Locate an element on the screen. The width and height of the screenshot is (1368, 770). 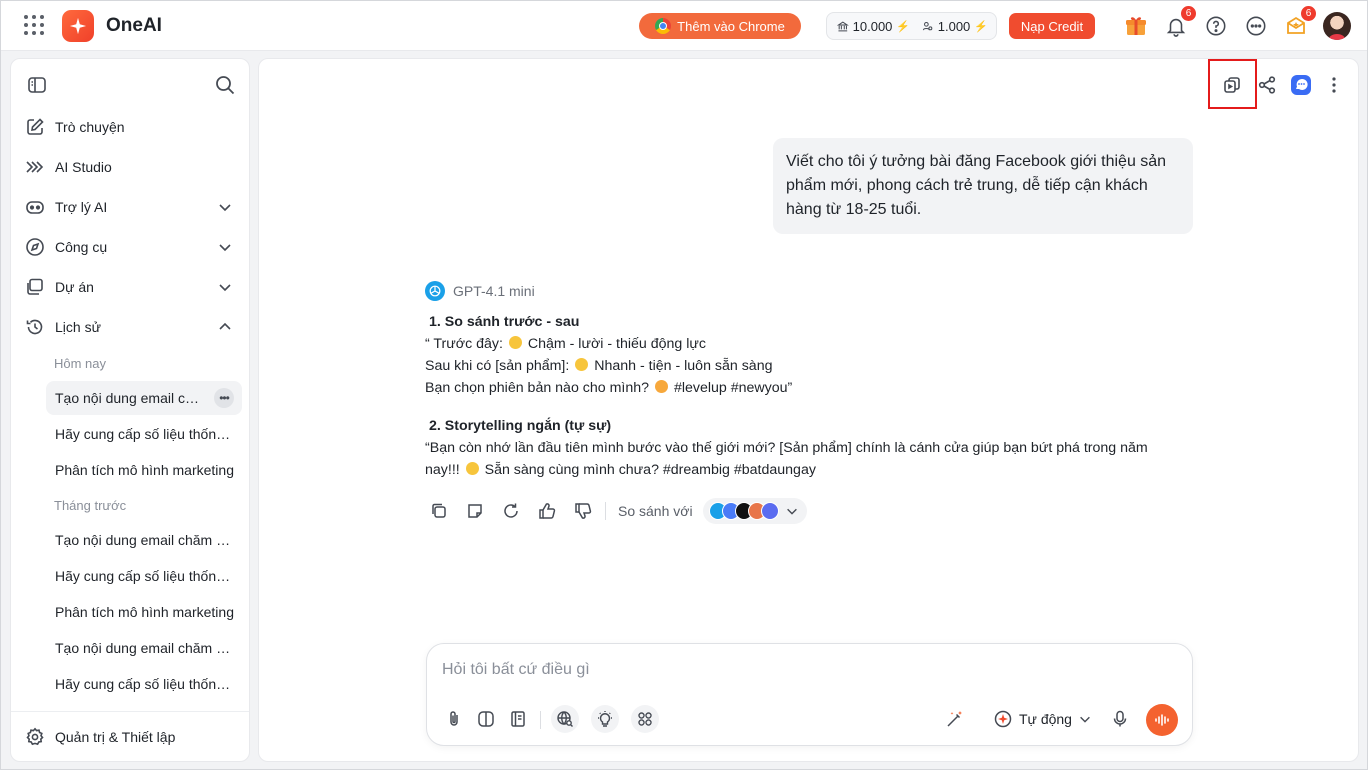
thumbs-up-icon is located at coordinates (547, 511).